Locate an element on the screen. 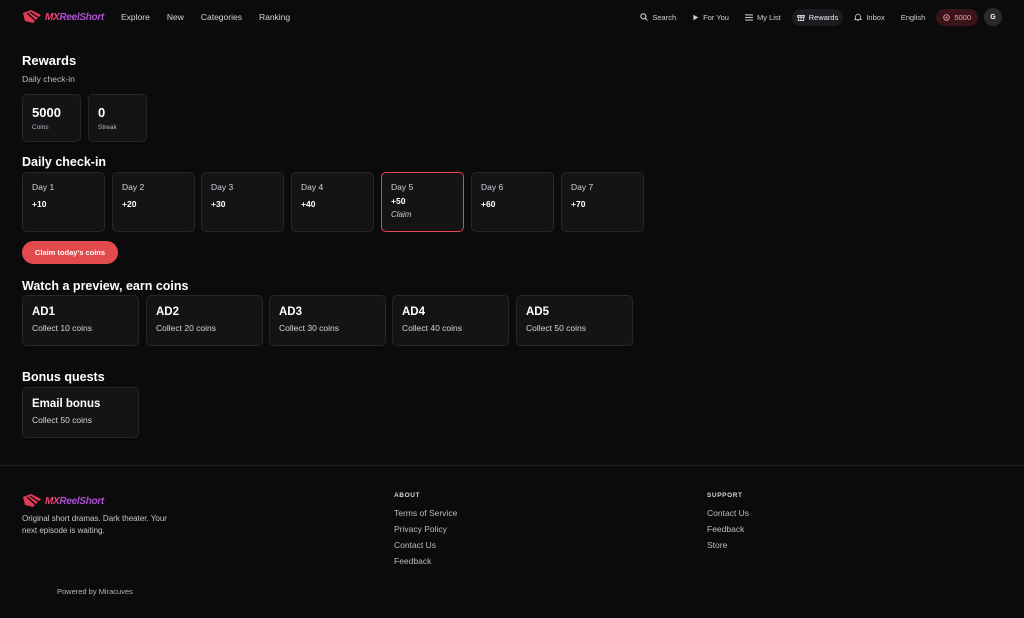 This screenshot has height=618, width=1024. page-subtitle: Daily check-in is located at coordinates (48, 79).